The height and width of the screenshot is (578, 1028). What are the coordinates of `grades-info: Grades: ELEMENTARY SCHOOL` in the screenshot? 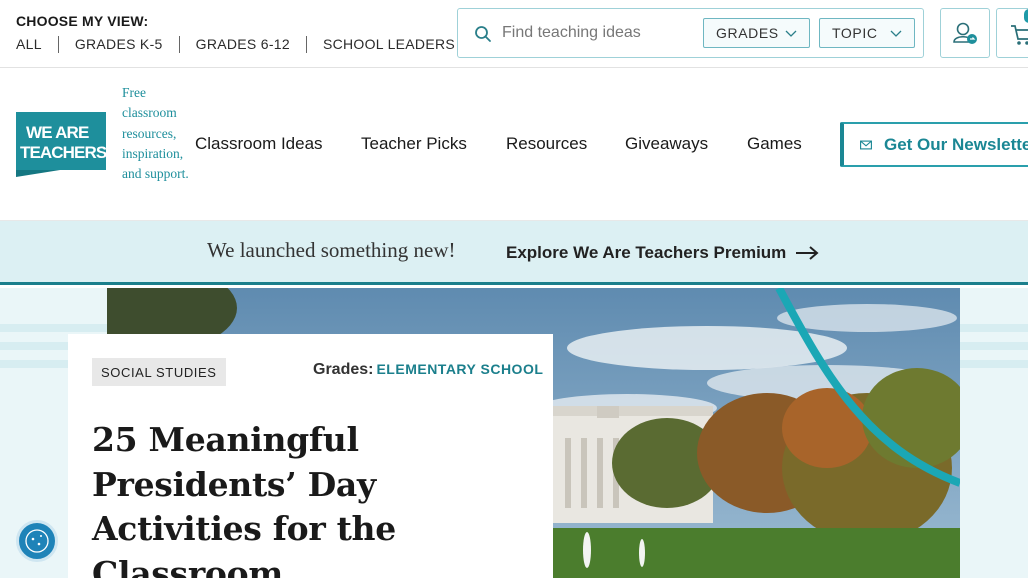 It's located at (428, 370).